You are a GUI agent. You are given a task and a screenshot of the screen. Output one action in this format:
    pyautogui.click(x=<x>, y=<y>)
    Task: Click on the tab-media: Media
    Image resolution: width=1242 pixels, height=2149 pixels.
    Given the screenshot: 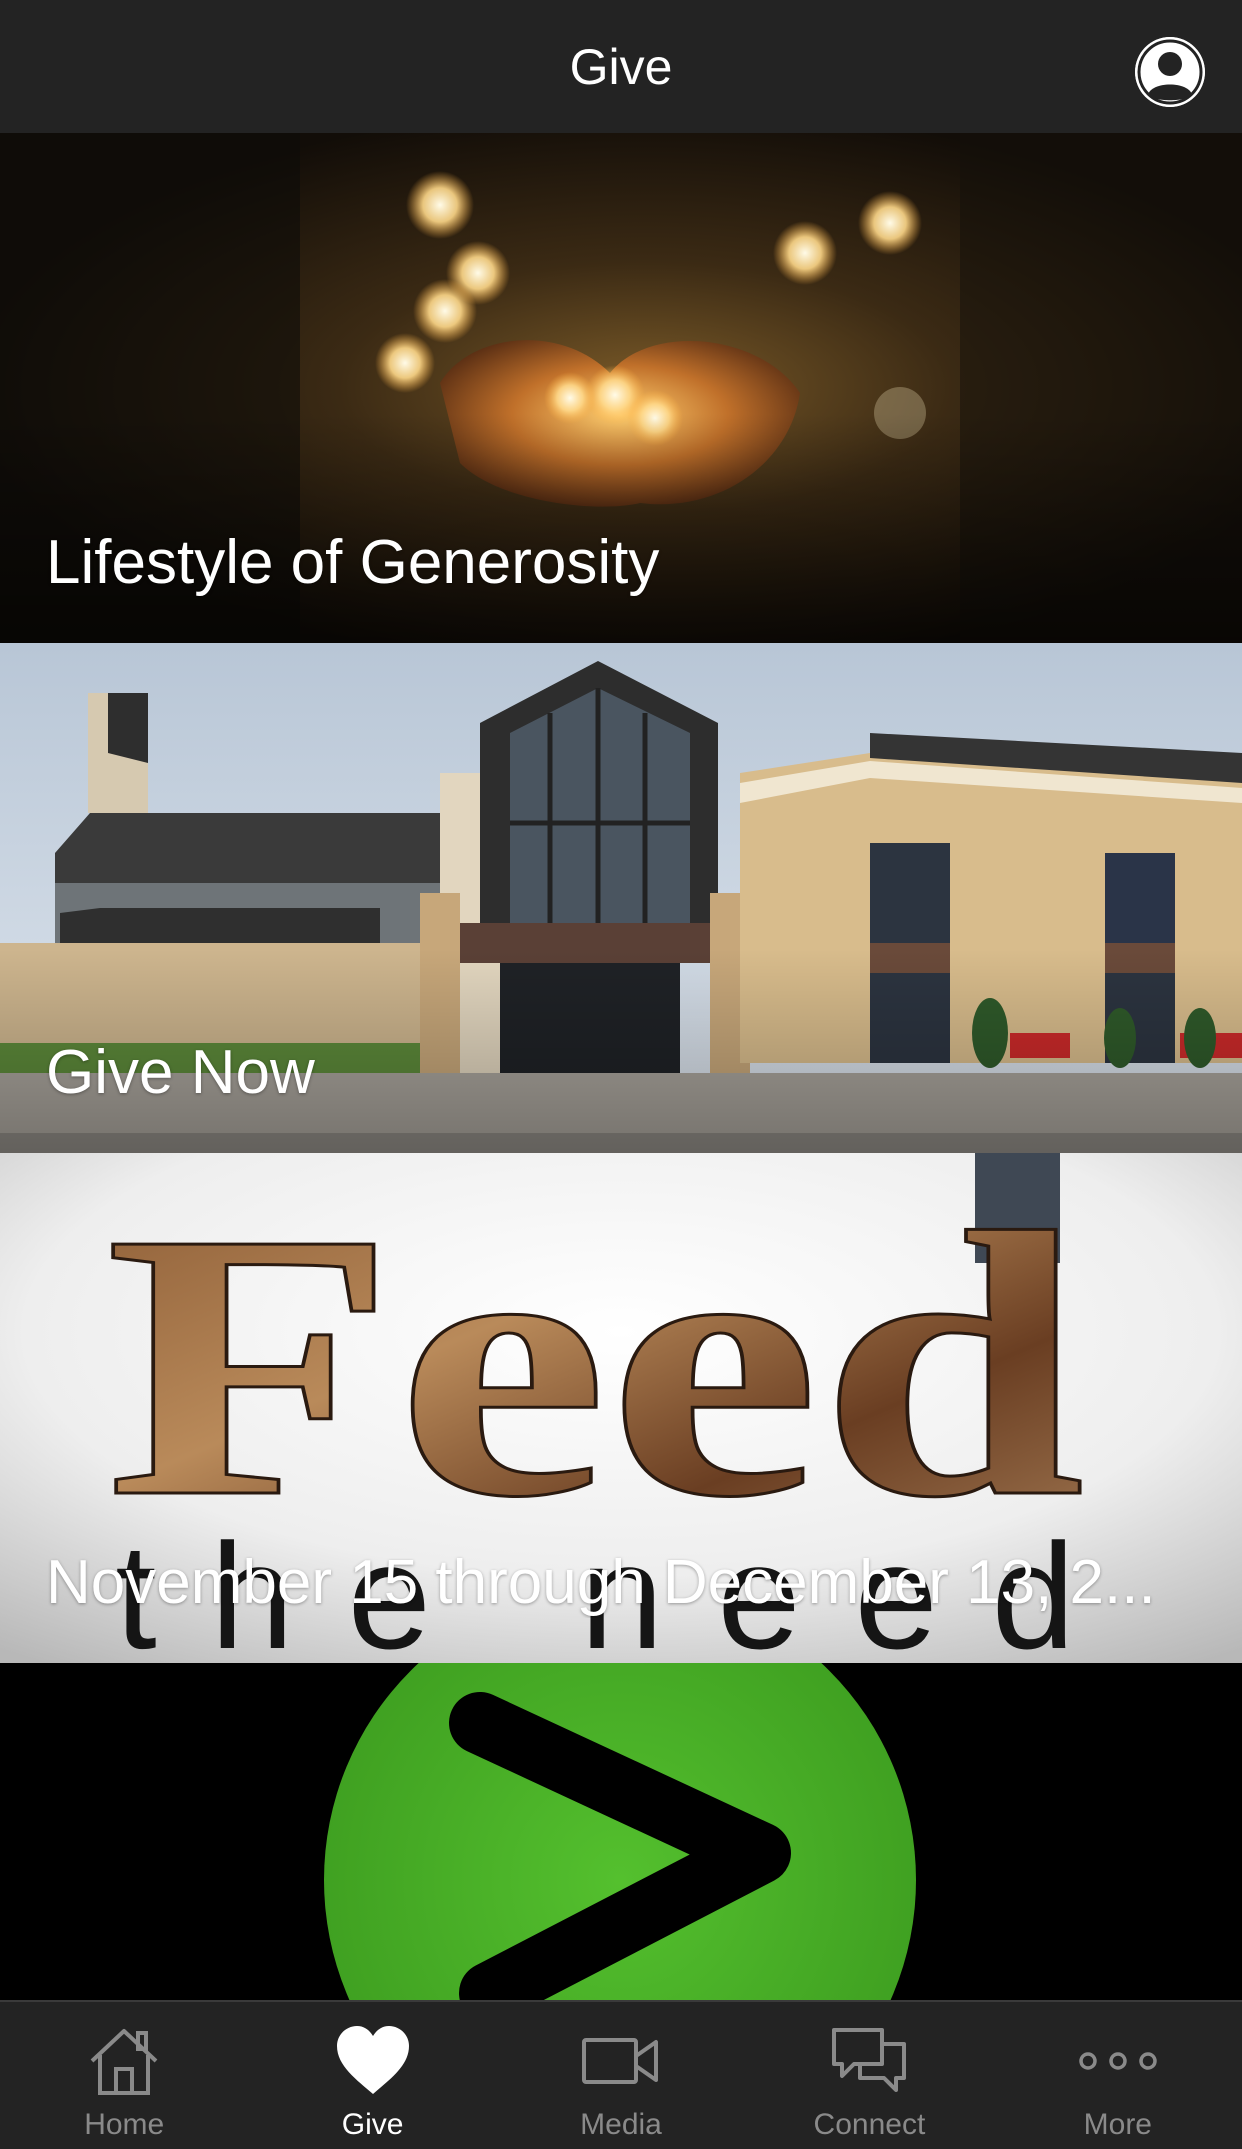 What is the action you would take?
    pyautogui.click(x=621, y=2075)
    